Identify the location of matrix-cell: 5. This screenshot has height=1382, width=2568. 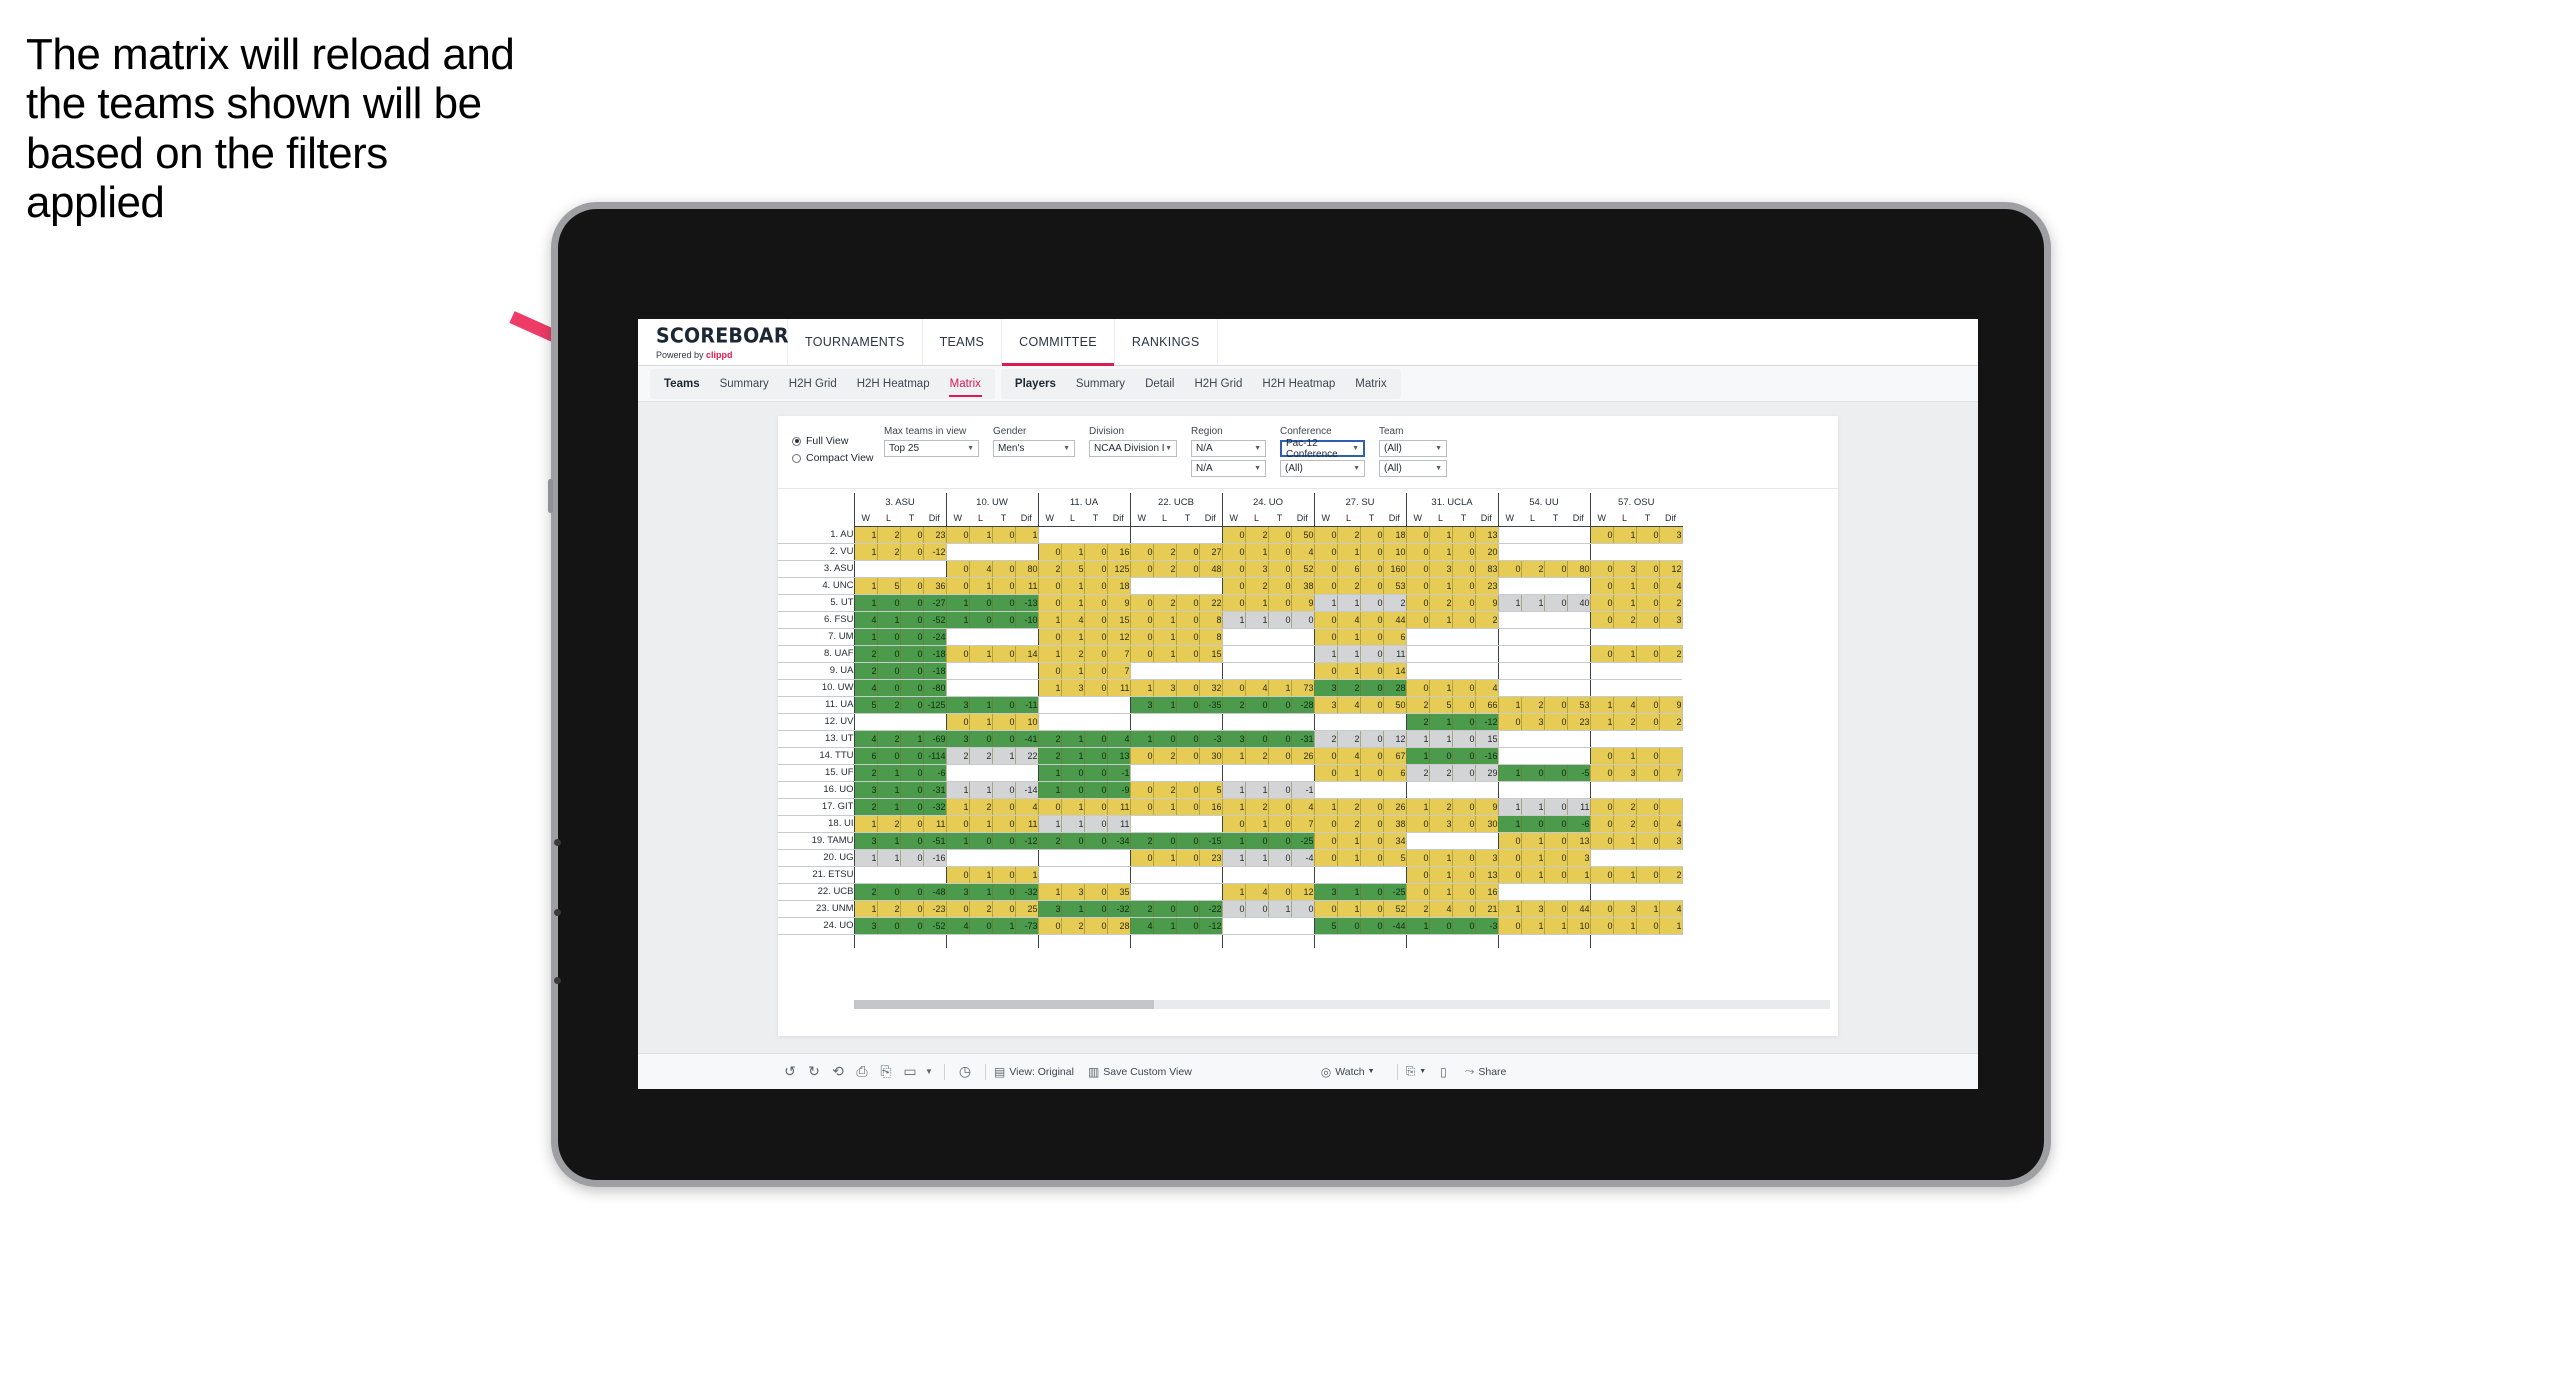
(1211, 790).